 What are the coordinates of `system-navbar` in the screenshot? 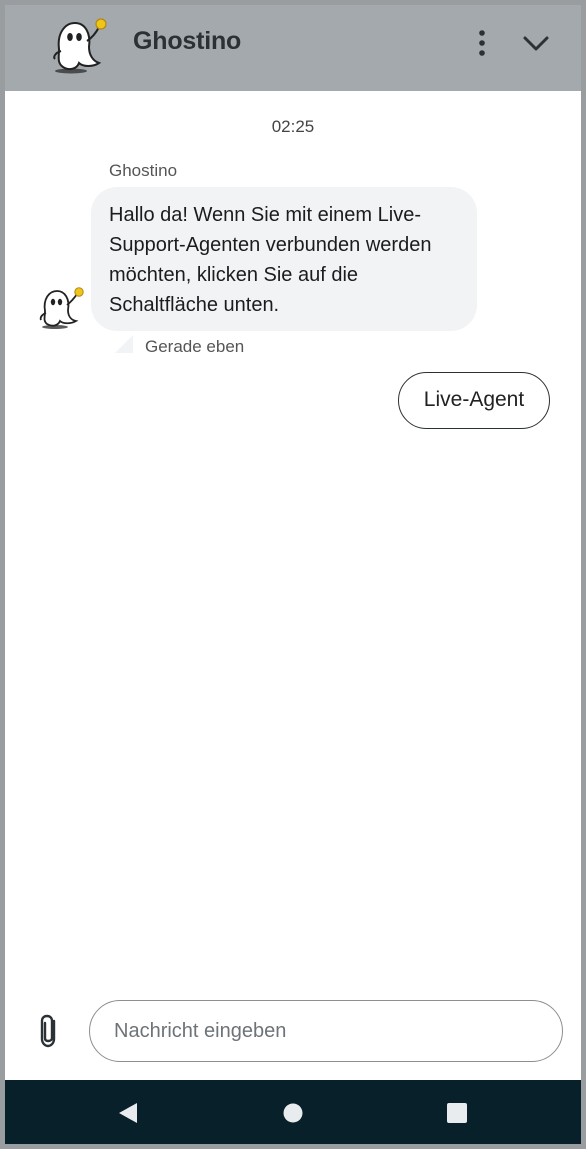 It's located at (293, 1112).